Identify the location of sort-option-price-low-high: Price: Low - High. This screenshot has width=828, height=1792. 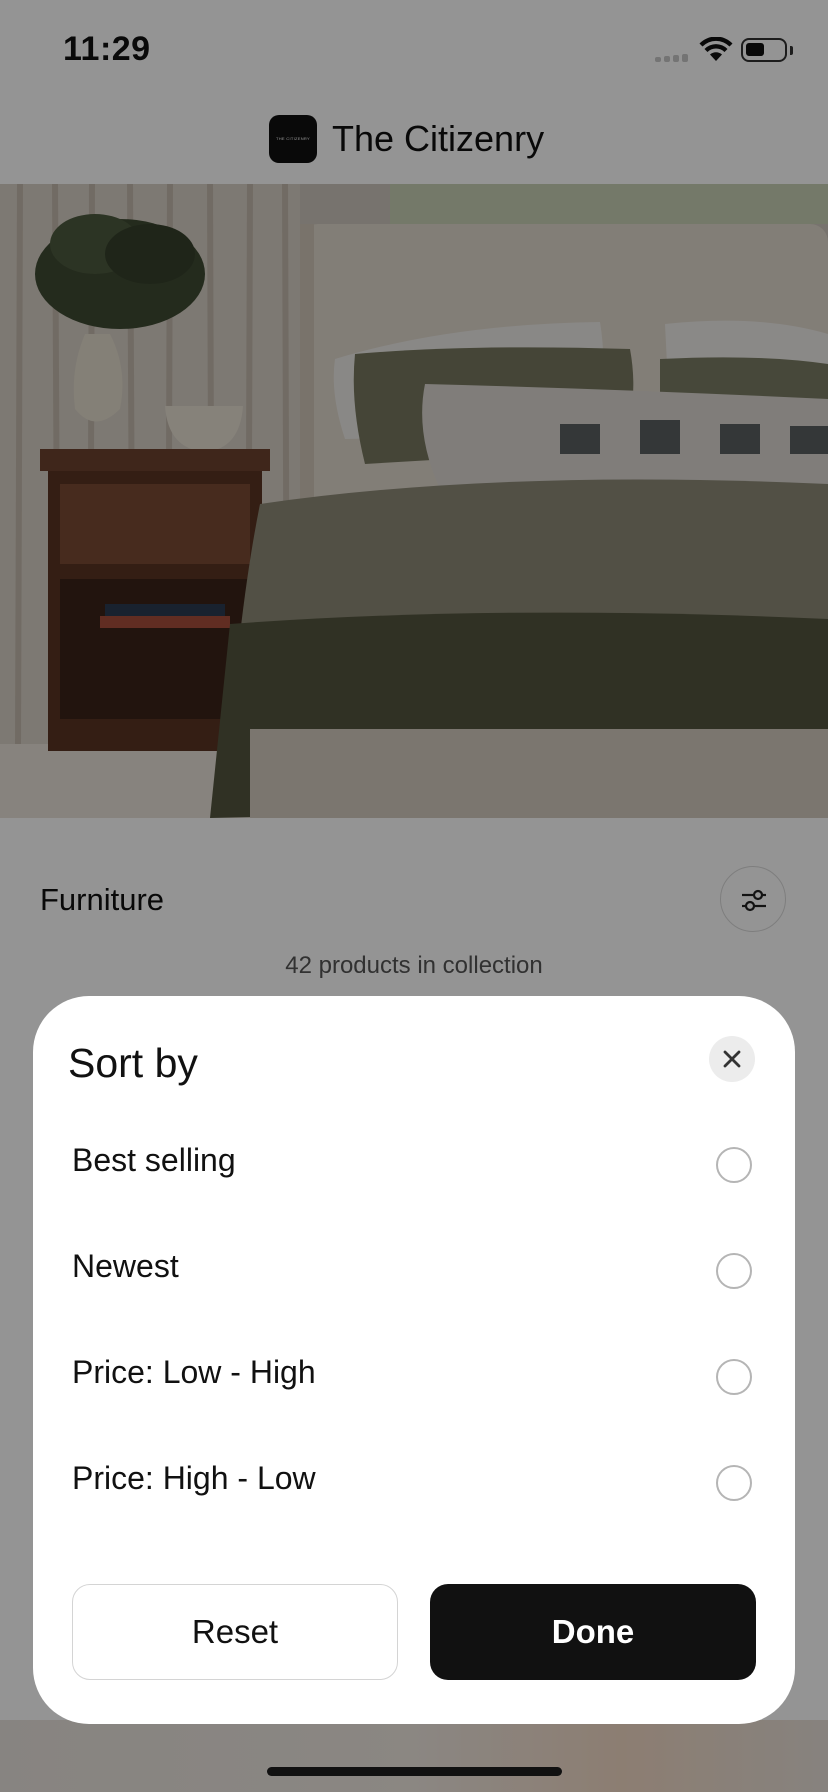
(414, 1379).